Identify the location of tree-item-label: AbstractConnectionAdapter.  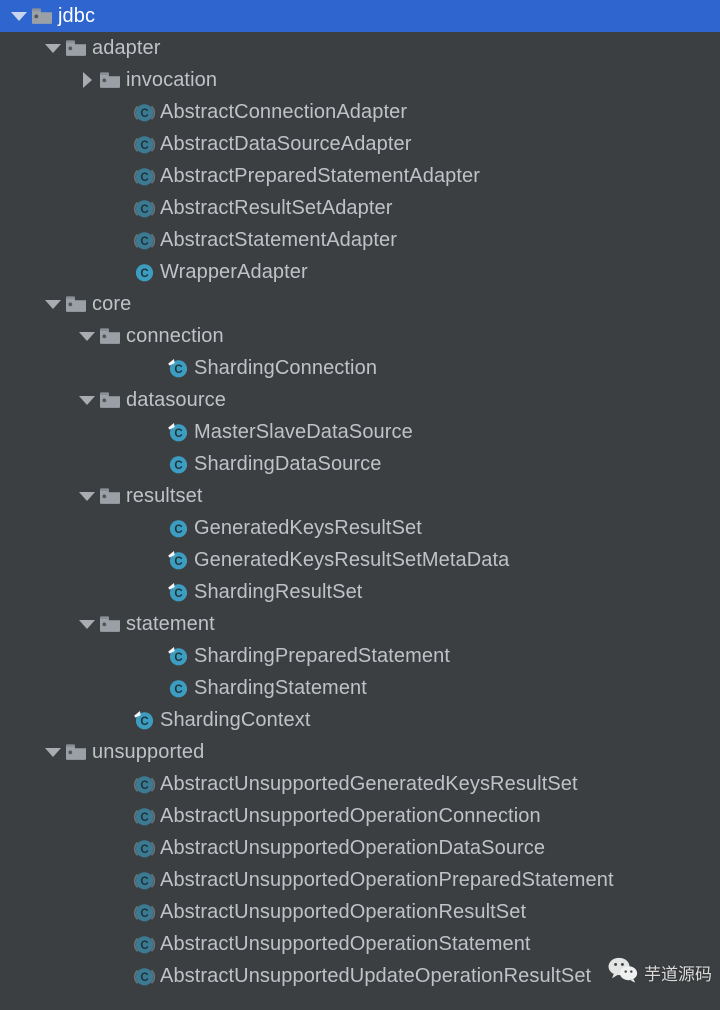
(284, 112).